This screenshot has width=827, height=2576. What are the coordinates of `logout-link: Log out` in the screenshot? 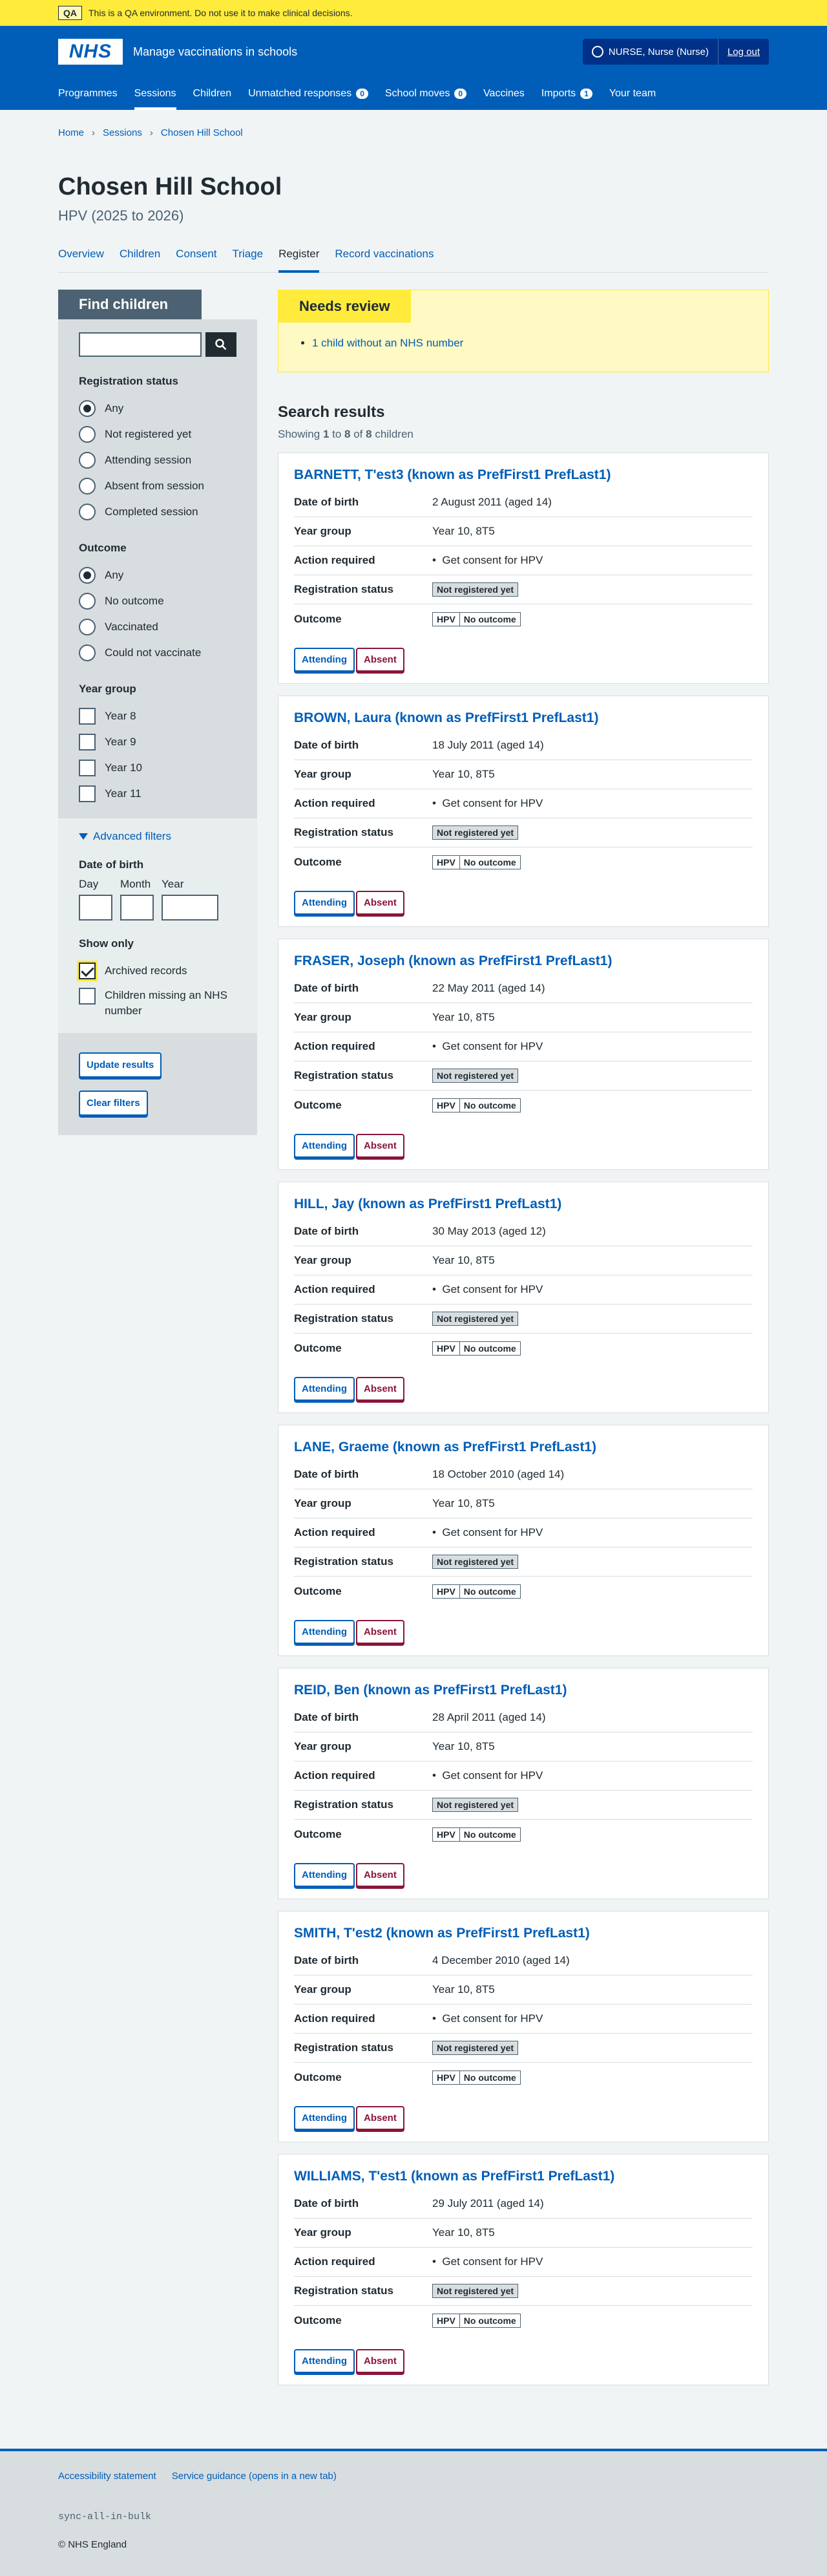 It's located at (744, 52).